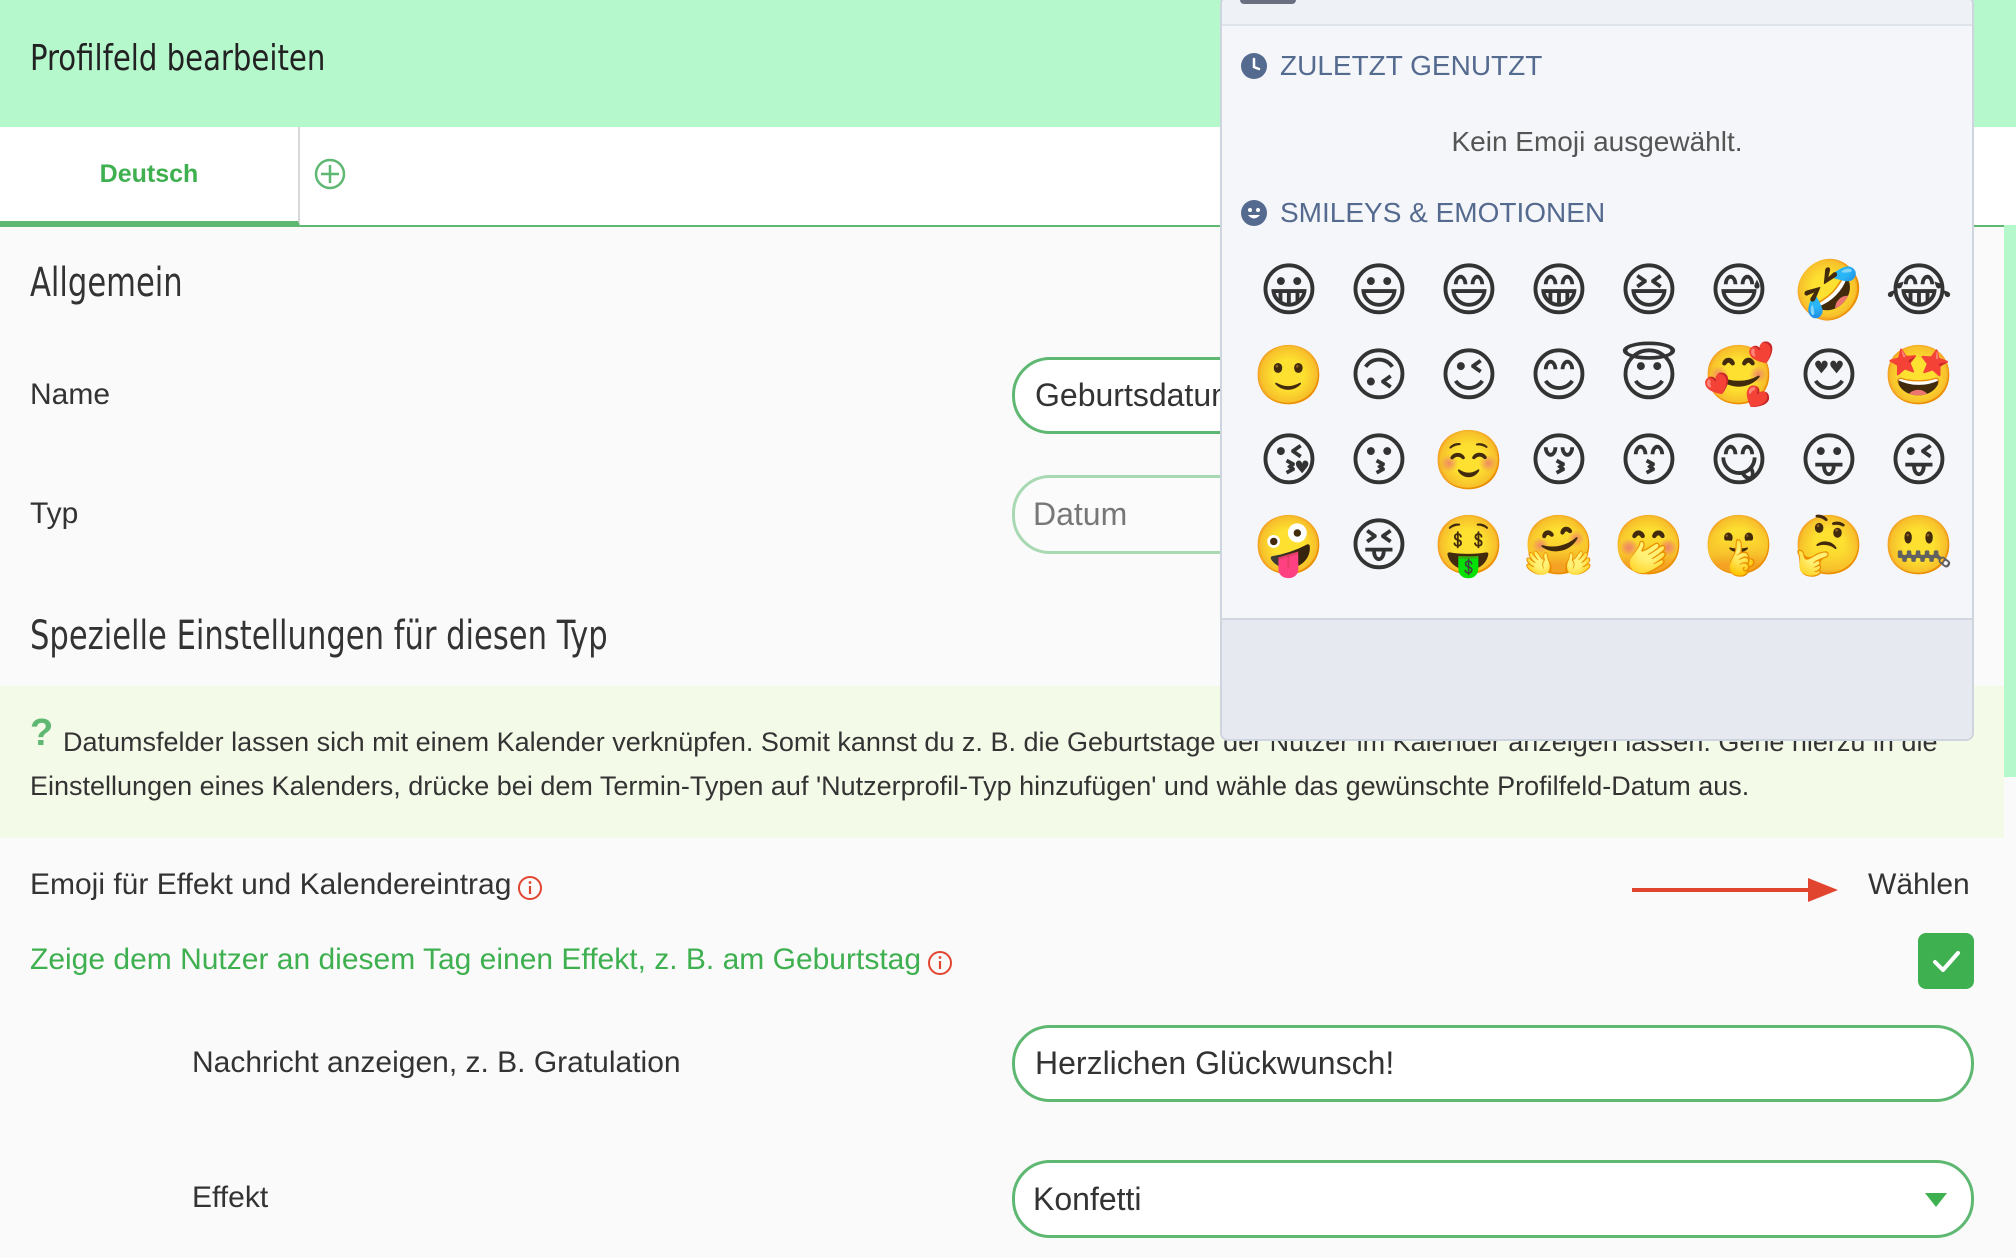 The image size is (2016, 1258). I want to click on emoji-option: 😶, so click(1559, 593).